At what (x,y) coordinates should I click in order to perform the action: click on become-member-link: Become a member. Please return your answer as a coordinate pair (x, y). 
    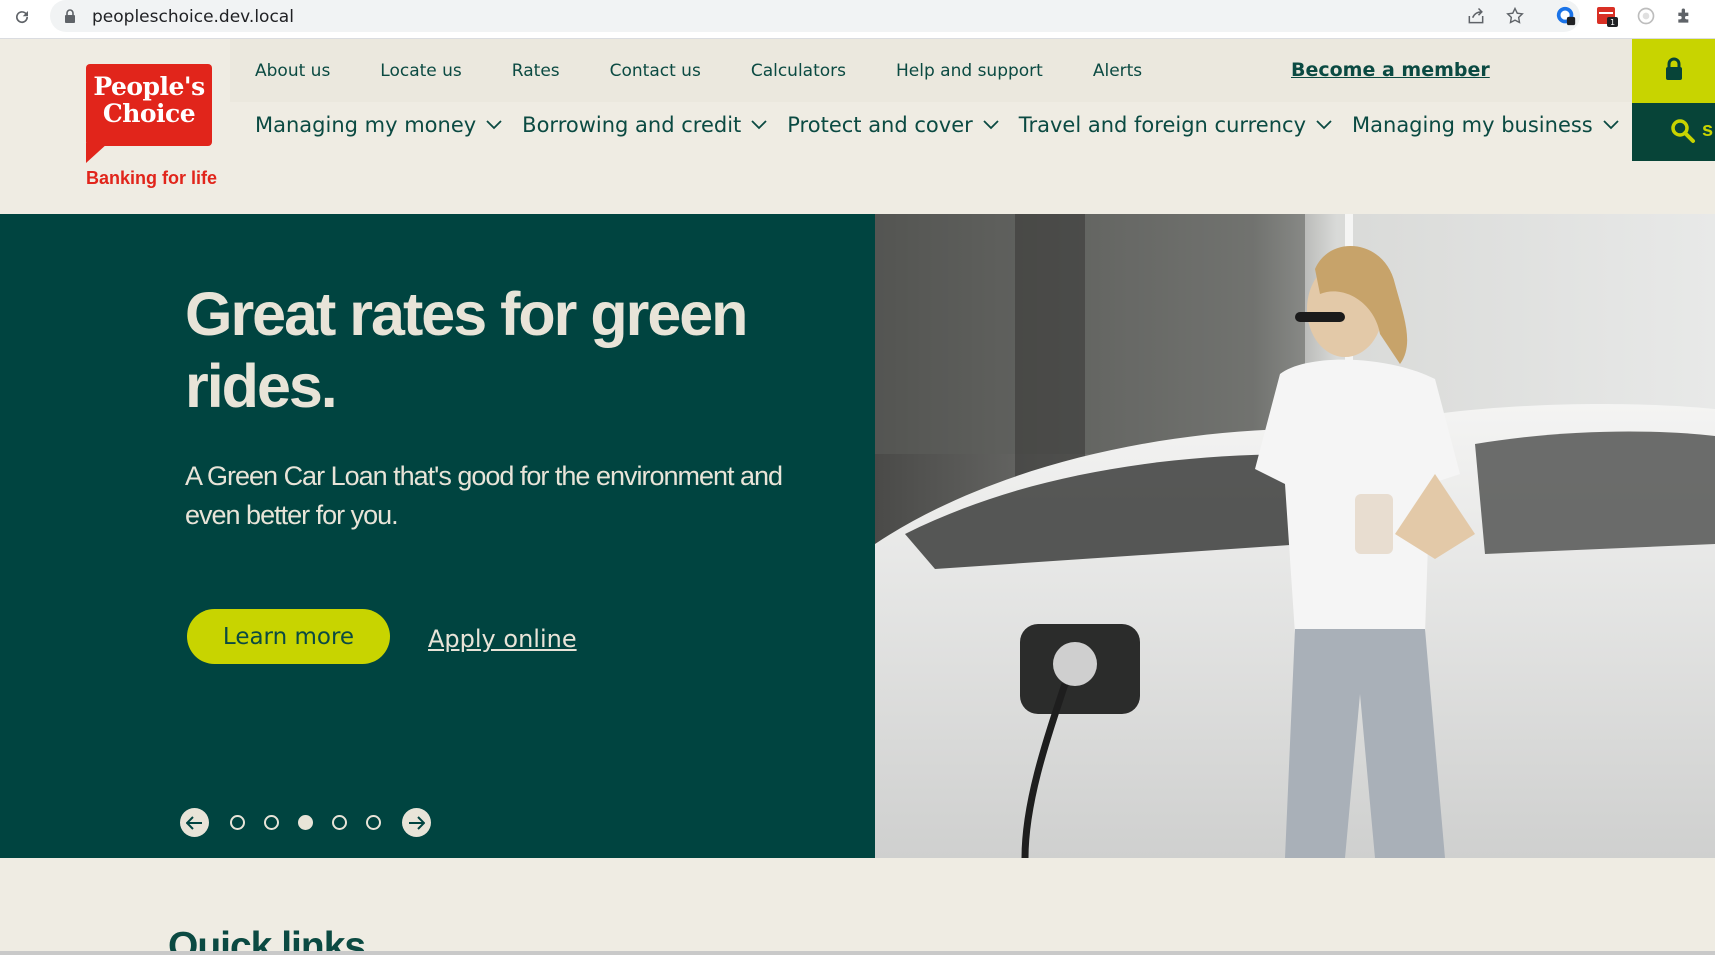
    Looking at the image, I should click on (1390, 70).